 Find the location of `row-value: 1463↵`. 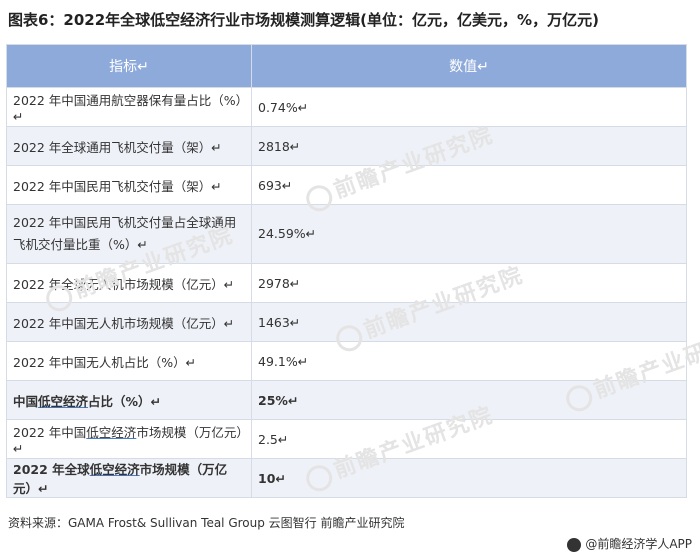

row-value: 1463↵ is located at coordinates (469, 322).